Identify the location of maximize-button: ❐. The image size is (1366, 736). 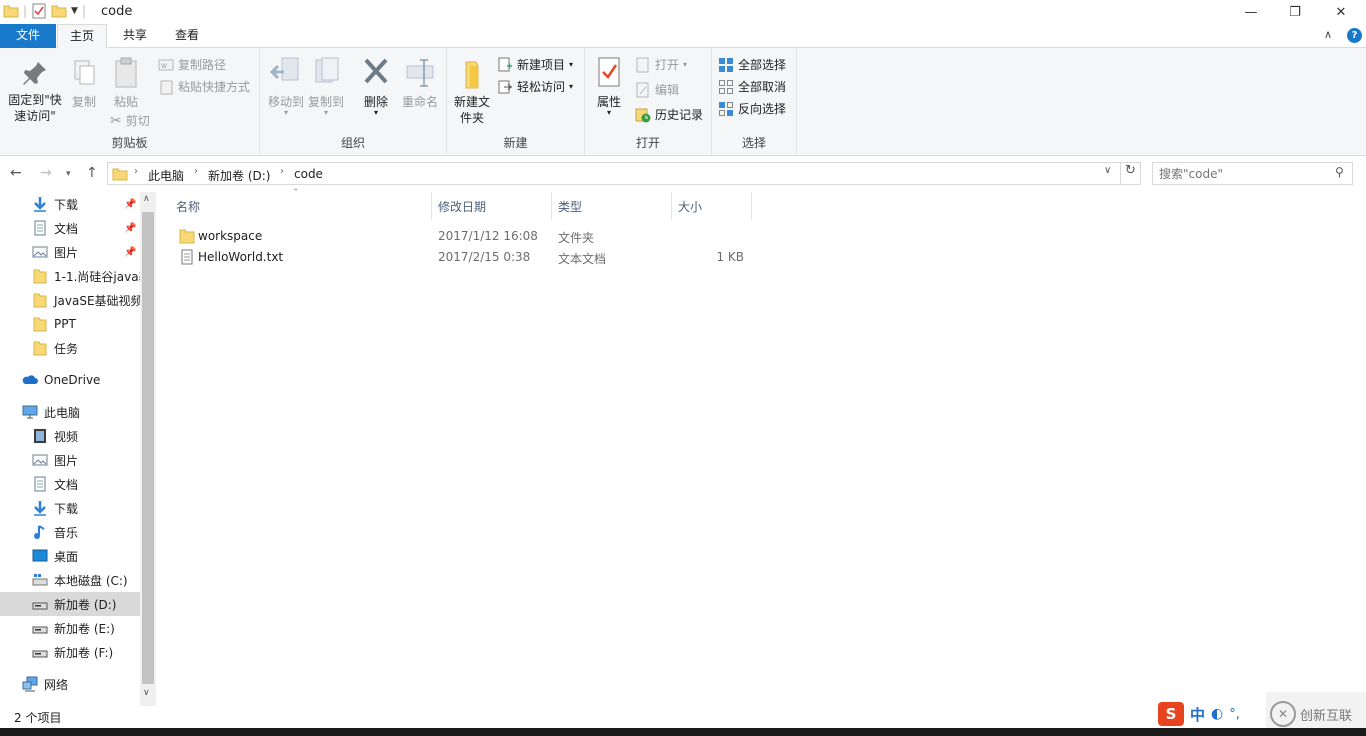
(1295, 12).